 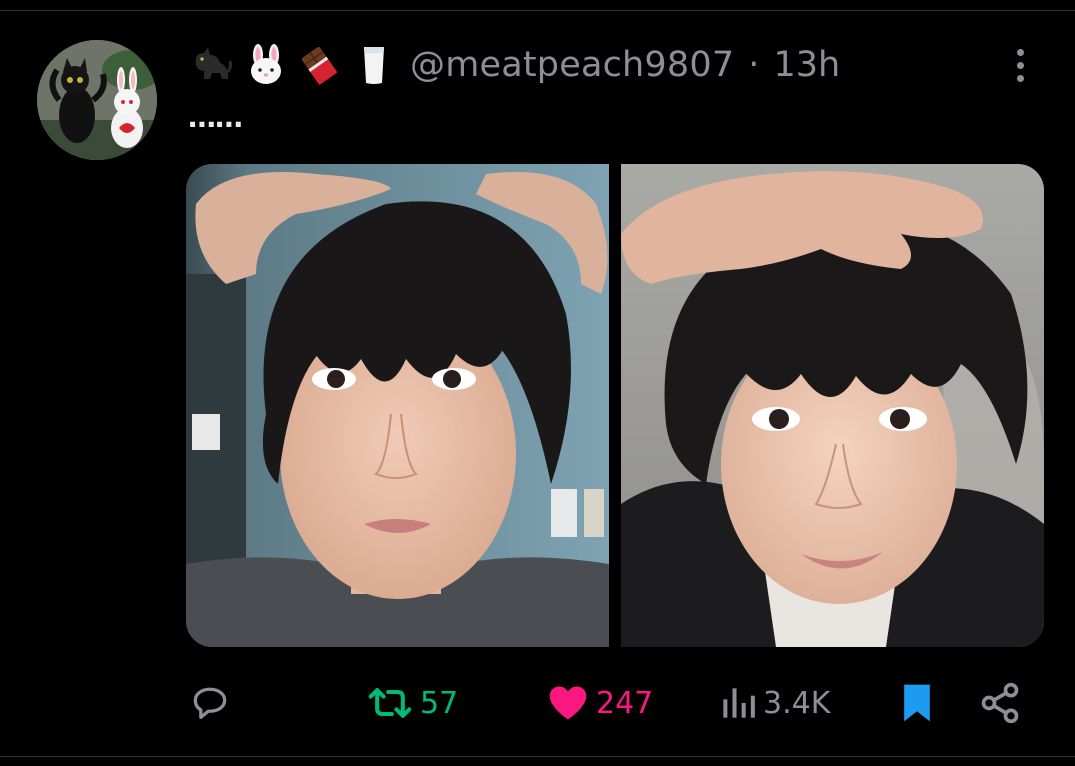 What do you see at coordinates (537, 703) in the screenshot?
I see `tweet-actions-bar: 57 247 3.4K` at bounding box center [537, 703].